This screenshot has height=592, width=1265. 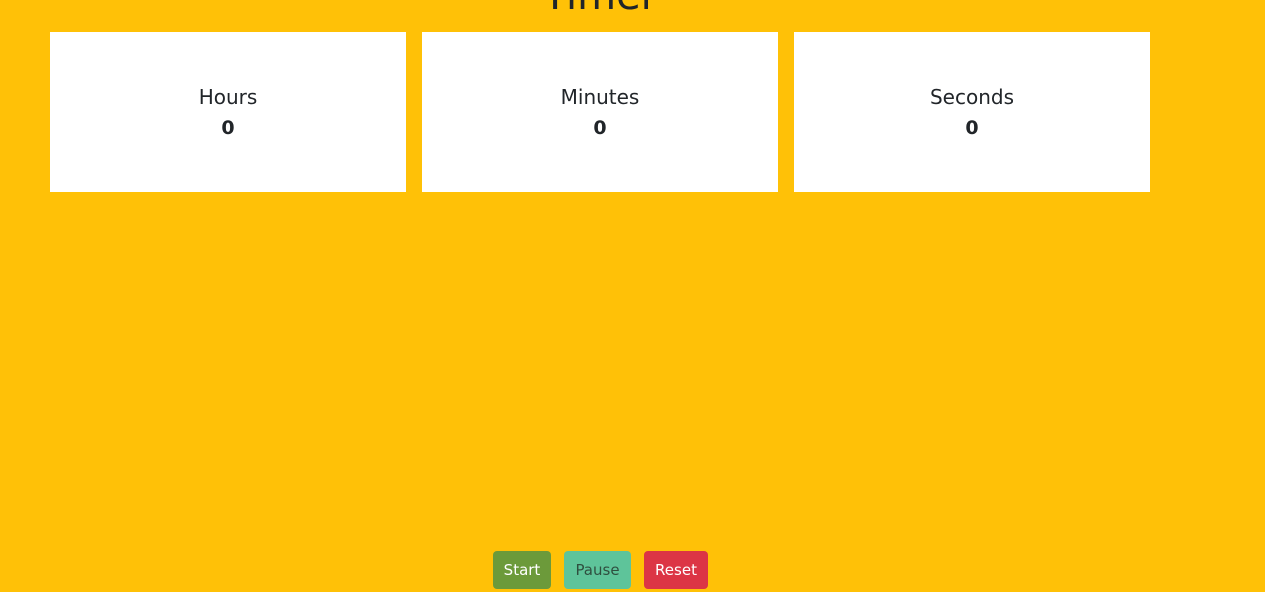 I want to click on start-button: Start, so click(x=522, y=570).